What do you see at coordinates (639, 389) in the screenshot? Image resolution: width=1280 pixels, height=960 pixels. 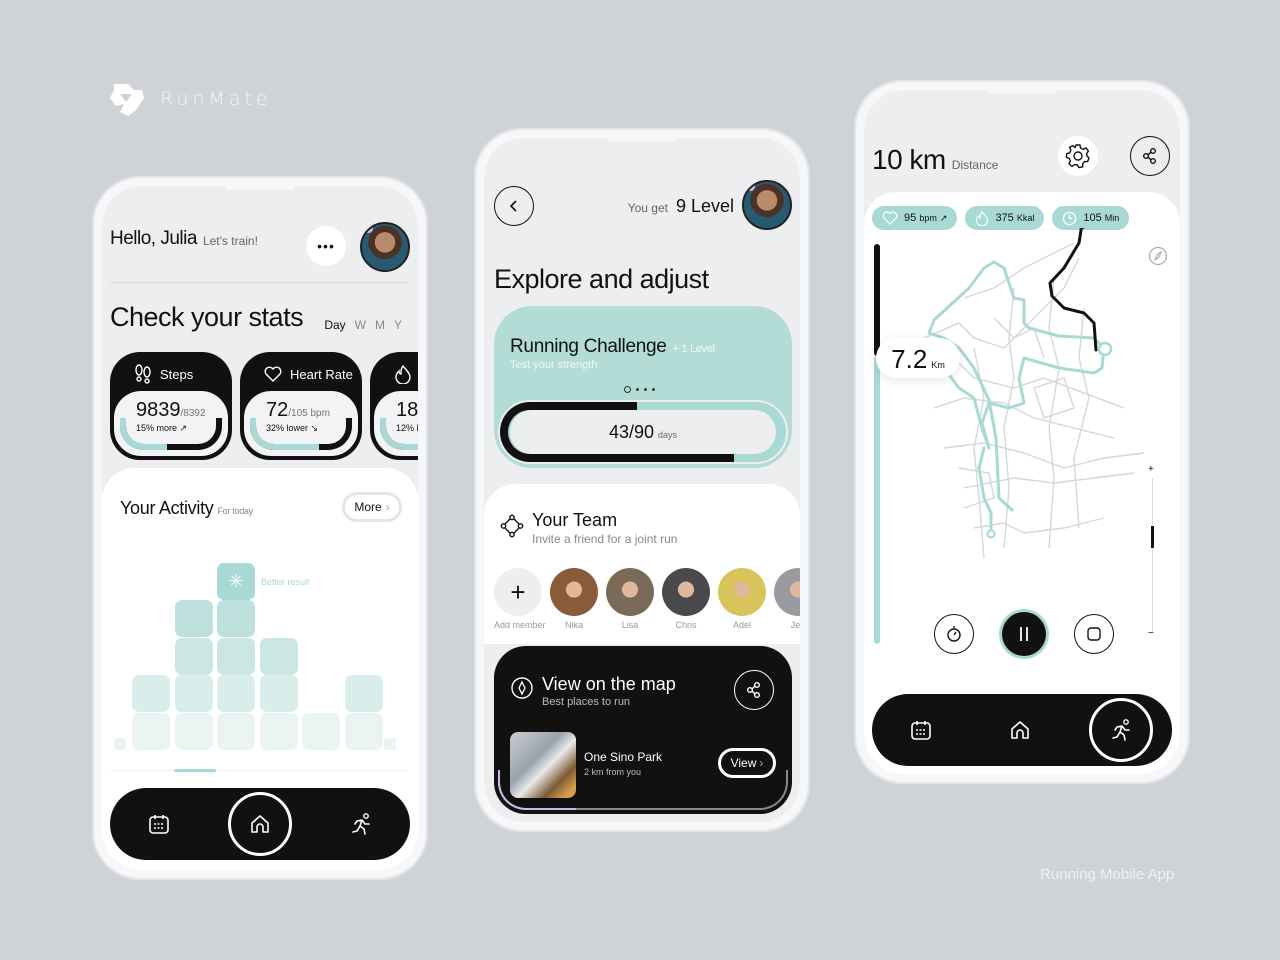 I see `carousel-indicator` at bounding box center [639, 389].